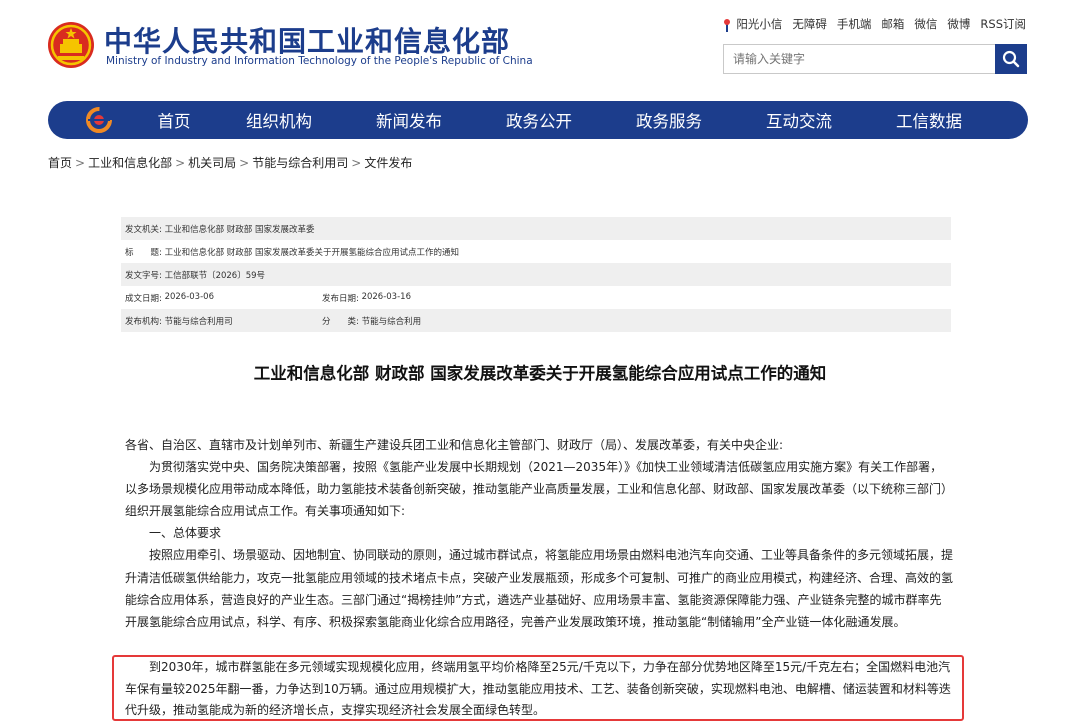 The height and width of the screenshot is (723, 1080). Describe the element at coordinates (239, 229) in the screenshot. I see `meta-value-issuer: 工业和信息化部 财政部 国家发展改革委` at that location.